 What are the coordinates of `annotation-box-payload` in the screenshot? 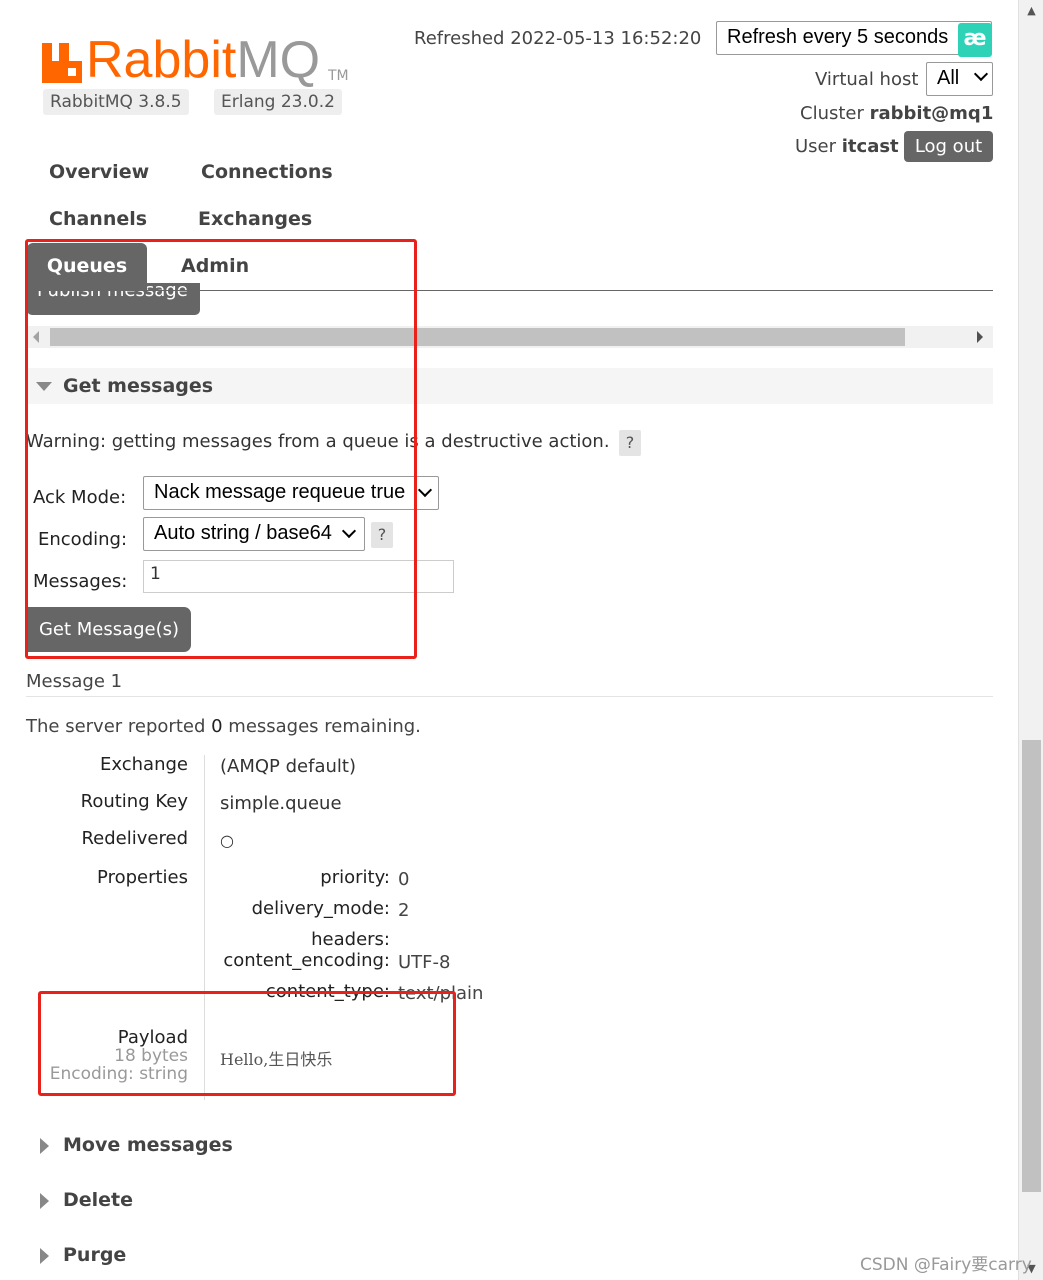 It's located at (247, 1043).